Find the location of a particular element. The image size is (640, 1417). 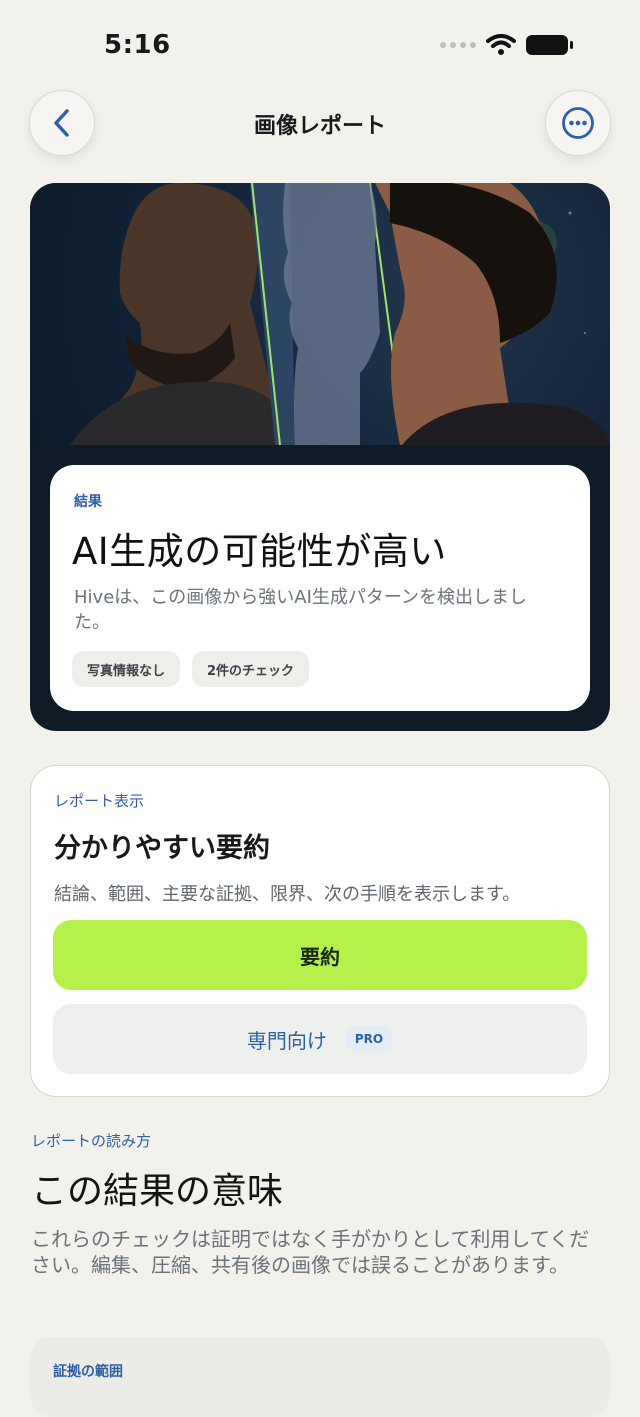

status-icons is located at coordinates (507, 45).